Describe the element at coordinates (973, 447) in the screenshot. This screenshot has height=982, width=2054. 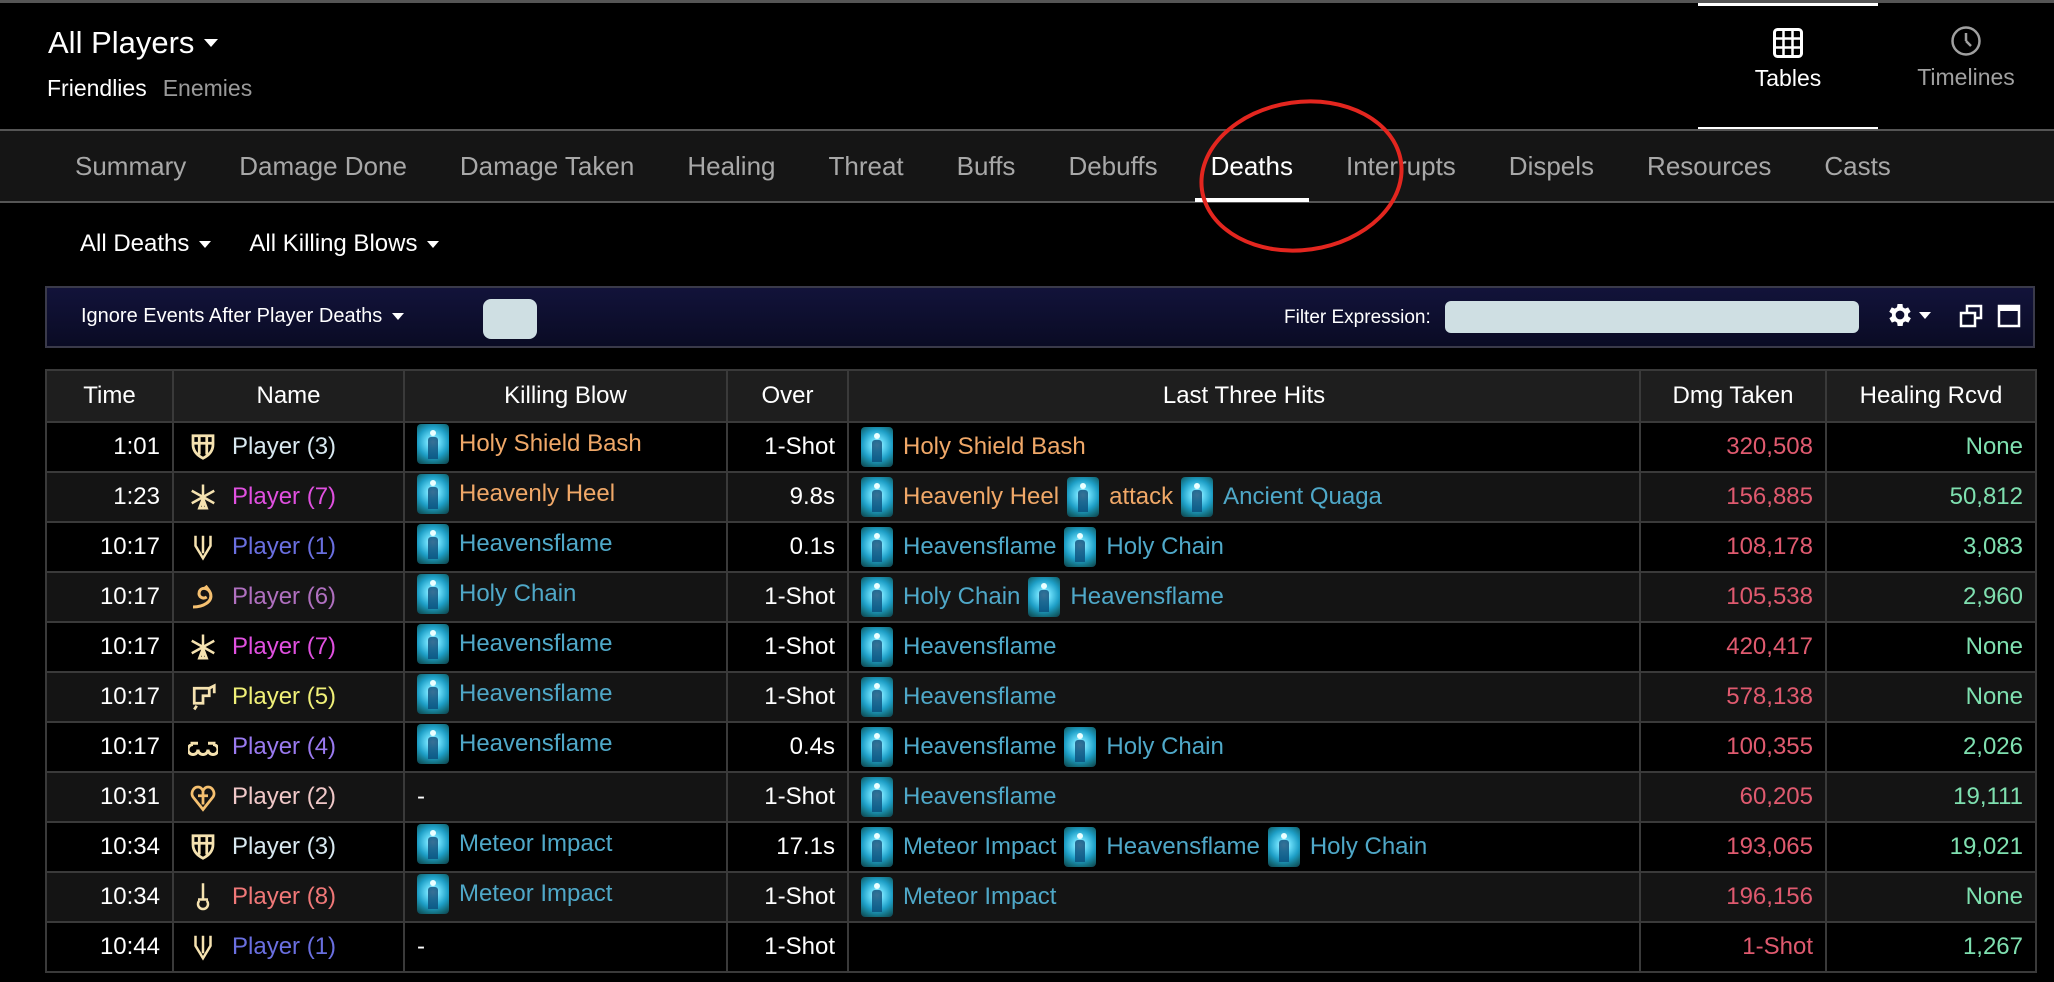
I see `hit-ability: Holy Shield Bash` at that location.